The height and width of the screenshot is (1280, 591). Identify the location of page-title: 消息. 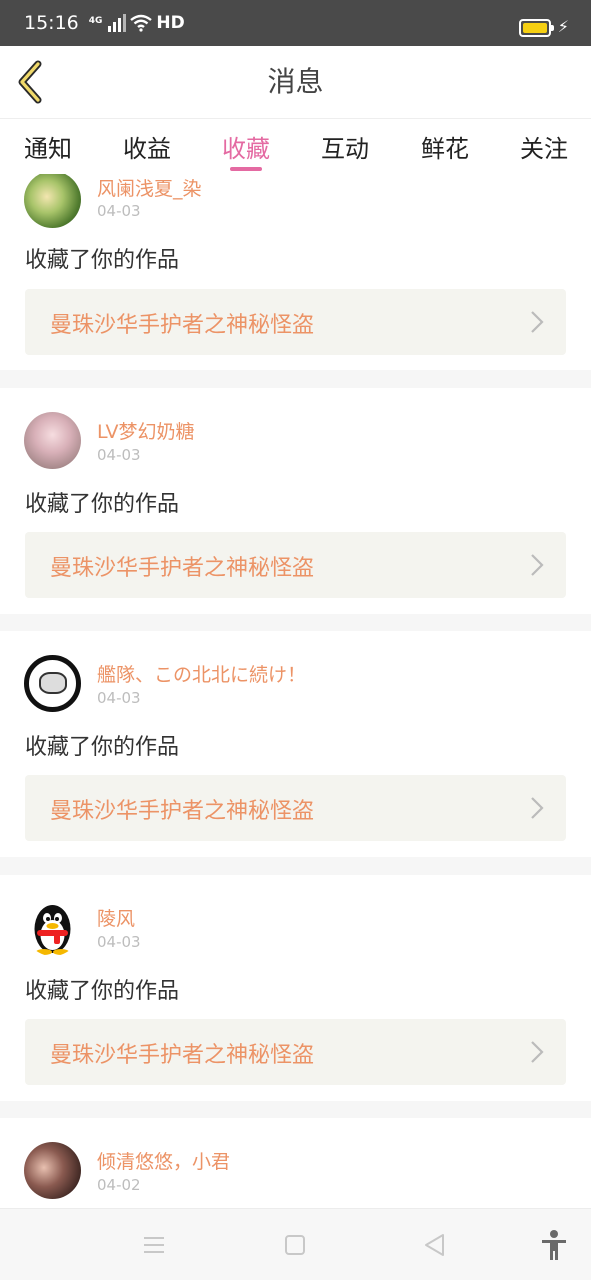
(295, 81).